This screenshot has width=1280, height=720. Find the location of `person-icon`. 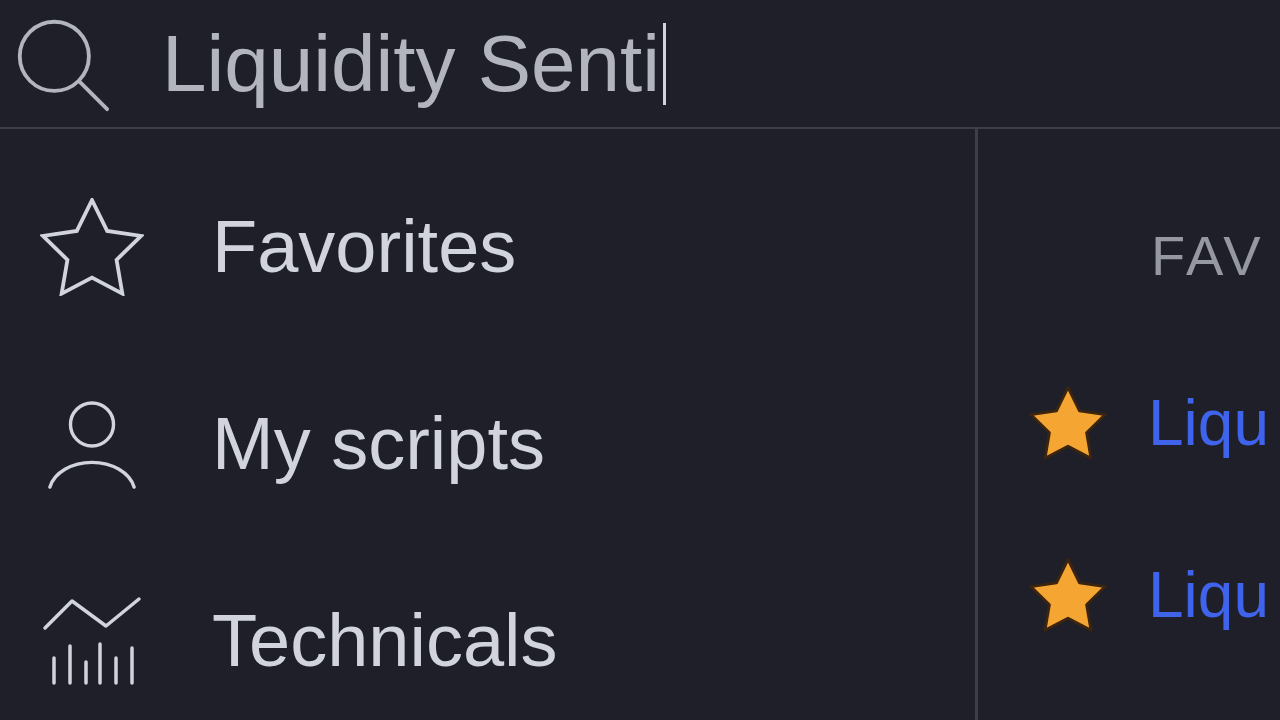

person-icon is located at coordinates (92, 444).